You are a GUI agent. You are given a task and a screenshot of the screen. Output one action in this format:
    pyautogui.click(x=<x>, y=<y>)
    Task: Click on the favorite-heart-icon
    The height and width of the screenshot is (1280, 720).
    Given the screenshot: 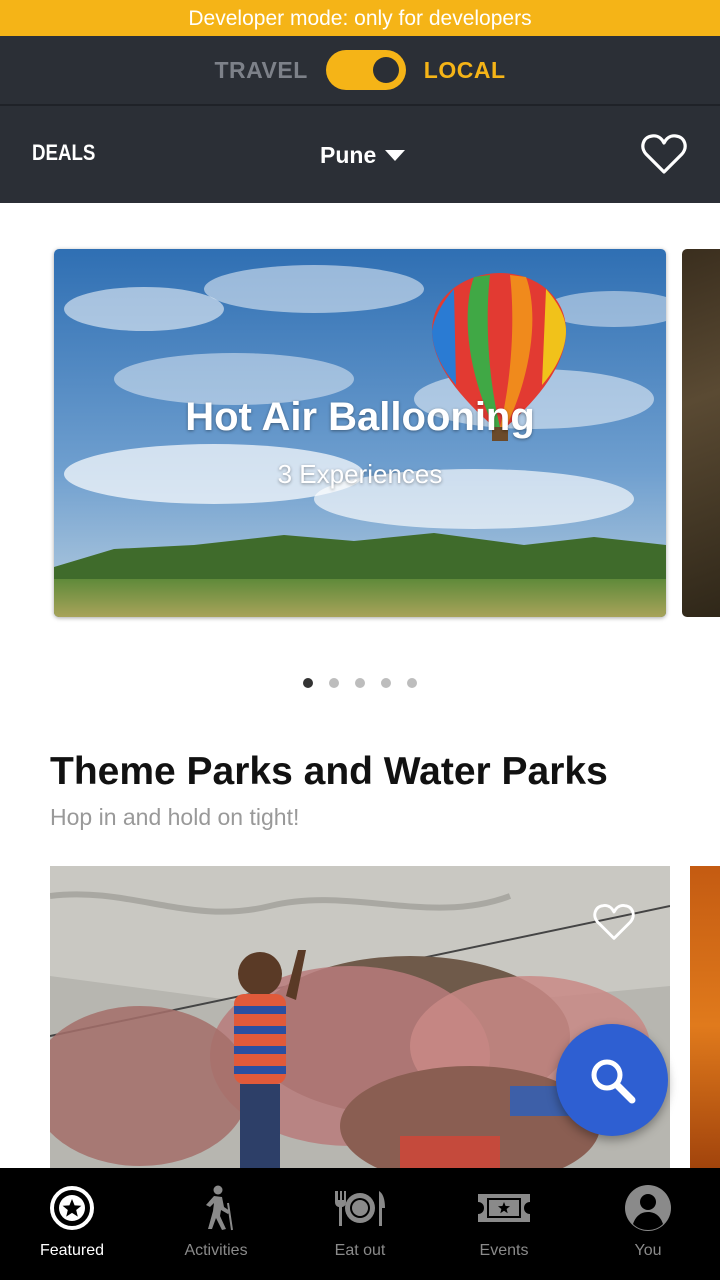 What is the action you would take?
    pyautogui.click(x=614, y=922)
    